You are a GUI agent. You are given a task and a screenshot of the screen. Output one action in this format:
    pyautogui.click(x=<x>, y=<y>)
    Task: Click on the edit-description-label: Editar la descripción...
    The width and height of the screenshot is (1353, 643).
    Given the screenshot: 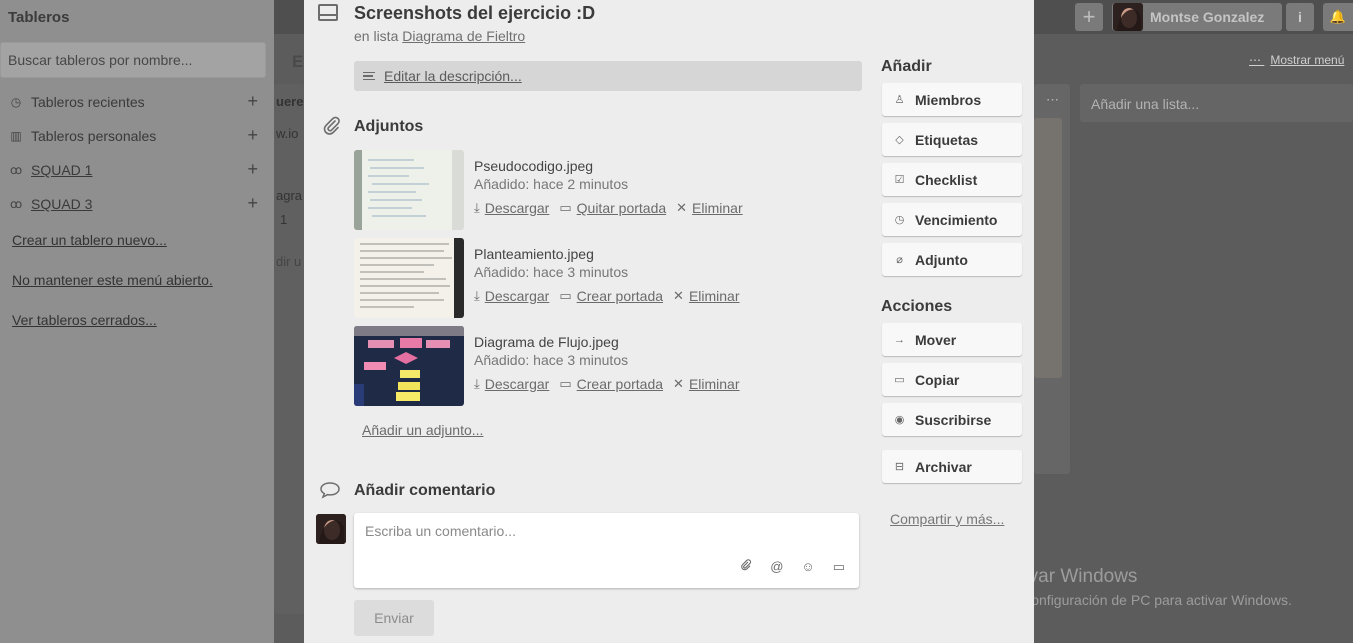 What is the action you would take?
    pyautogui.click(x=453, y=76)
    